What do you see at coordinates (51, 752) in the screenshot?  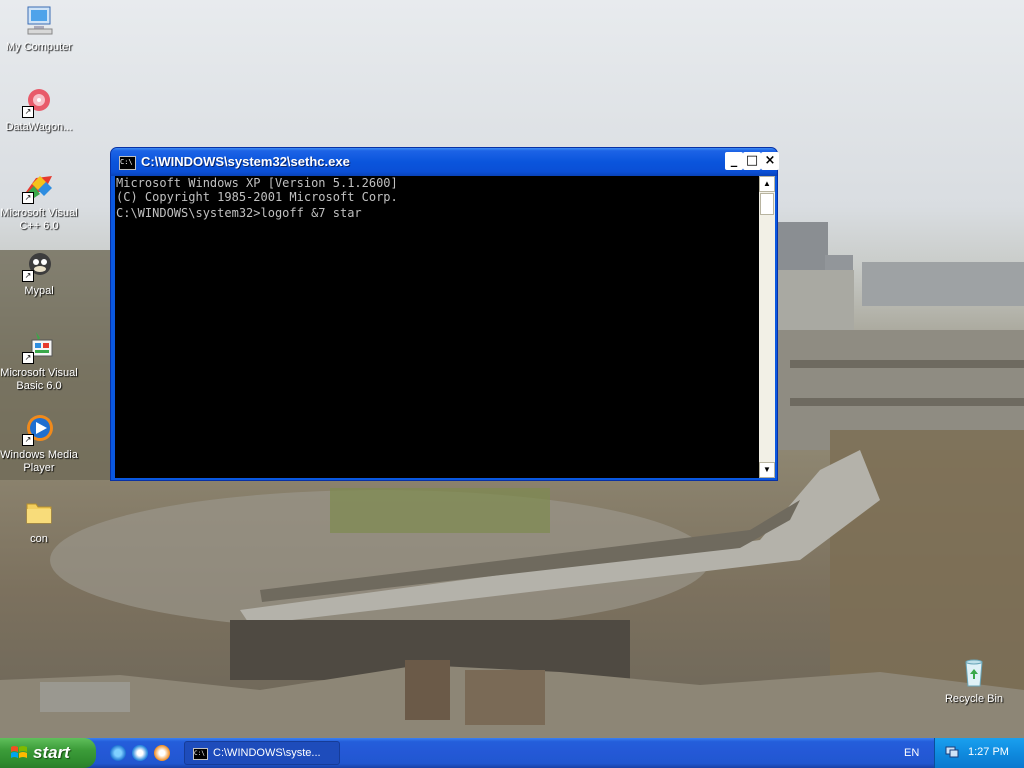 I see `start-label: start` at bounding box center [51, 752].